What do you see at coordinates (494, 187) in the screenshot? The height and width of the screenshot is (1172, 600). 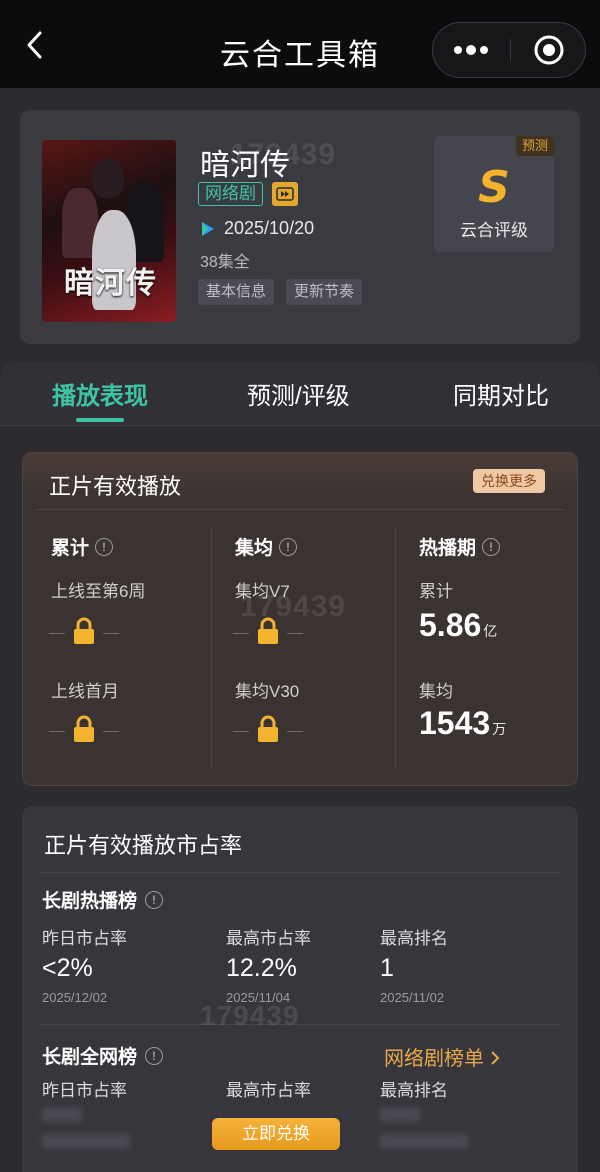 I see `rating-grade: S` at bounding box center [494, 187].